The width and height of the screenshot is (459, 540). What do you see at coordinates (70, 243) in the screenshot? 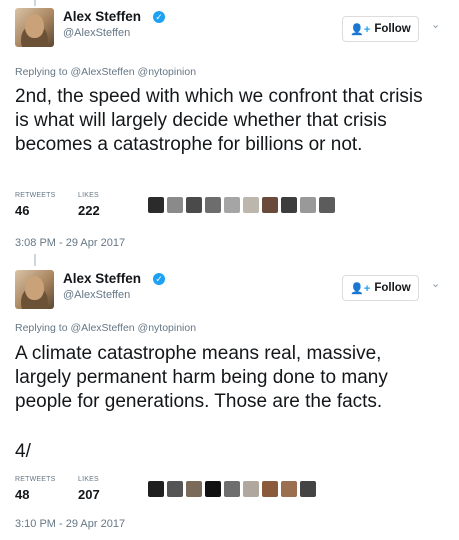
I see `timestamp: 3:08 PM - 29 Apr 2017` at bounding box center [70, 243].